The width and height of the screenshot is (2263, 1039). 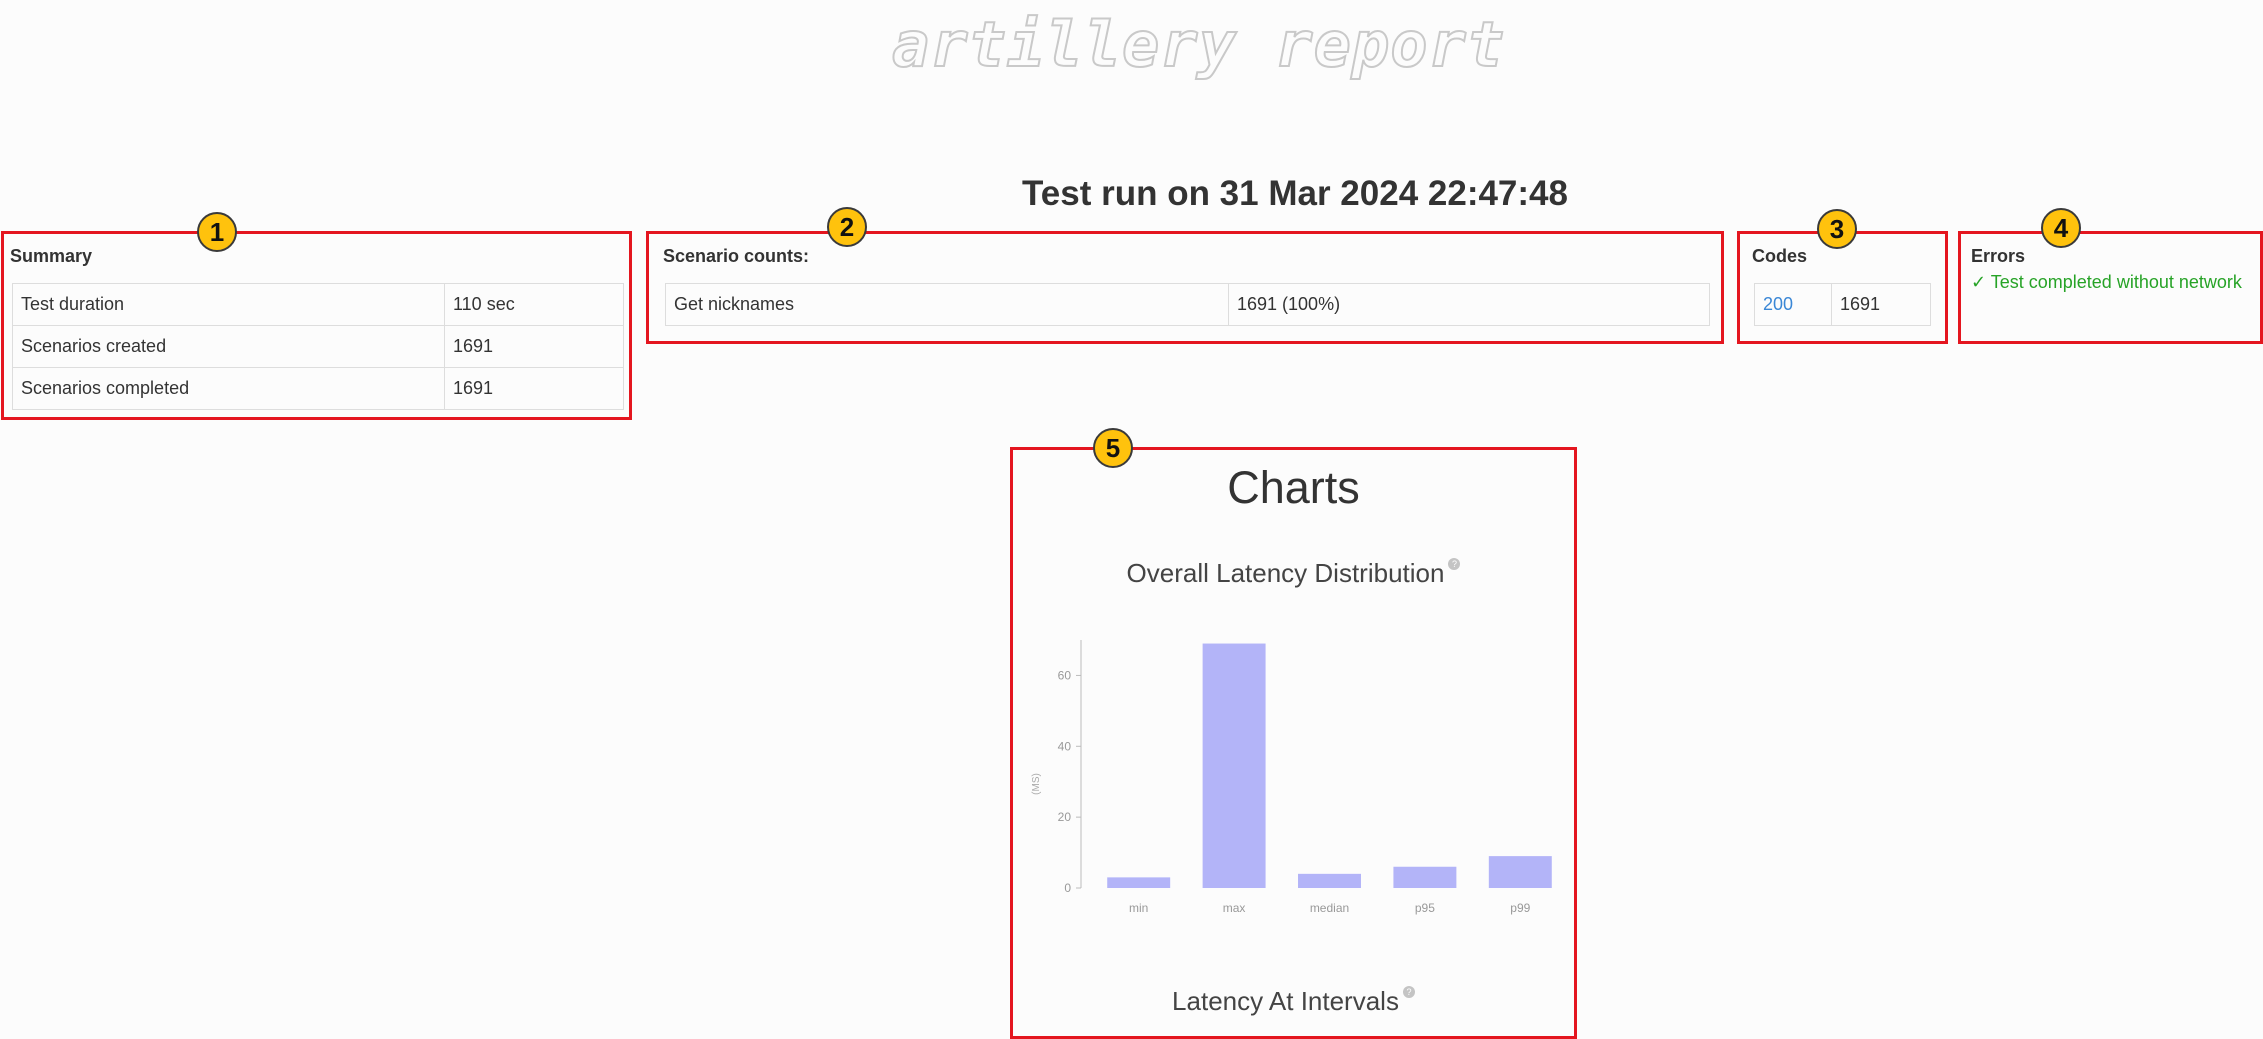 What do you see at coordinates (1329, 880) in the screenshot?
I see `bar-median` at bounding box center [1329, 880].